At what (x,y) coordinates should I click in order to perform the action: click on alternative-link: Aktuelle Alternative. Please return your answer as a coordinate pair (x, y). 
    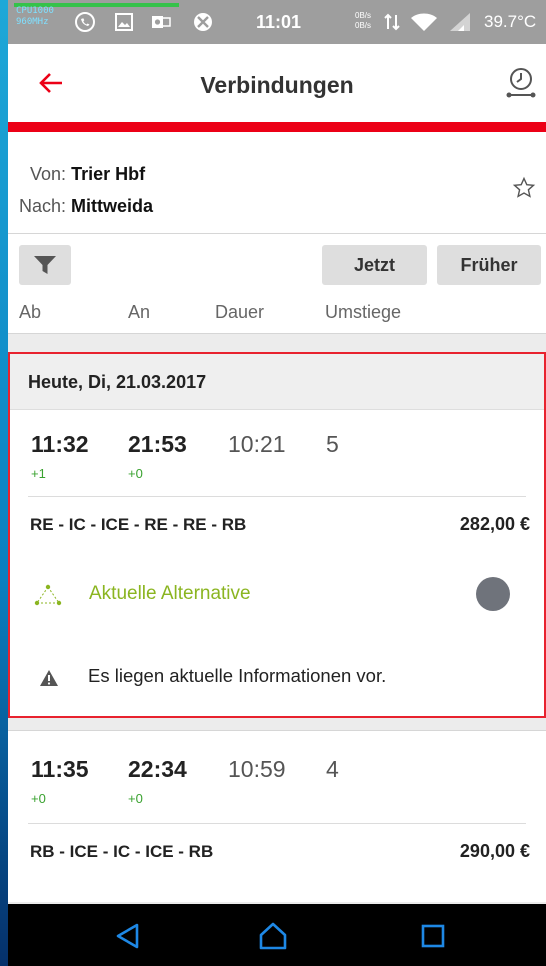
    Looking at the image, I should click on (170, 594).